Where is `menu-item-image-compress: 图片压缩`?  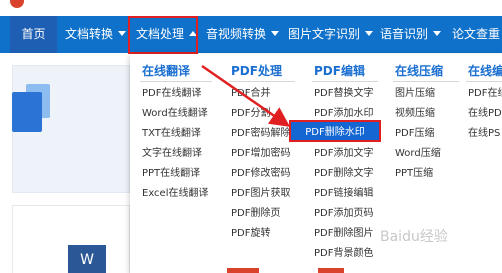
menu-item-image-compress: 图片压缩 is located at coordinates (415, 94).